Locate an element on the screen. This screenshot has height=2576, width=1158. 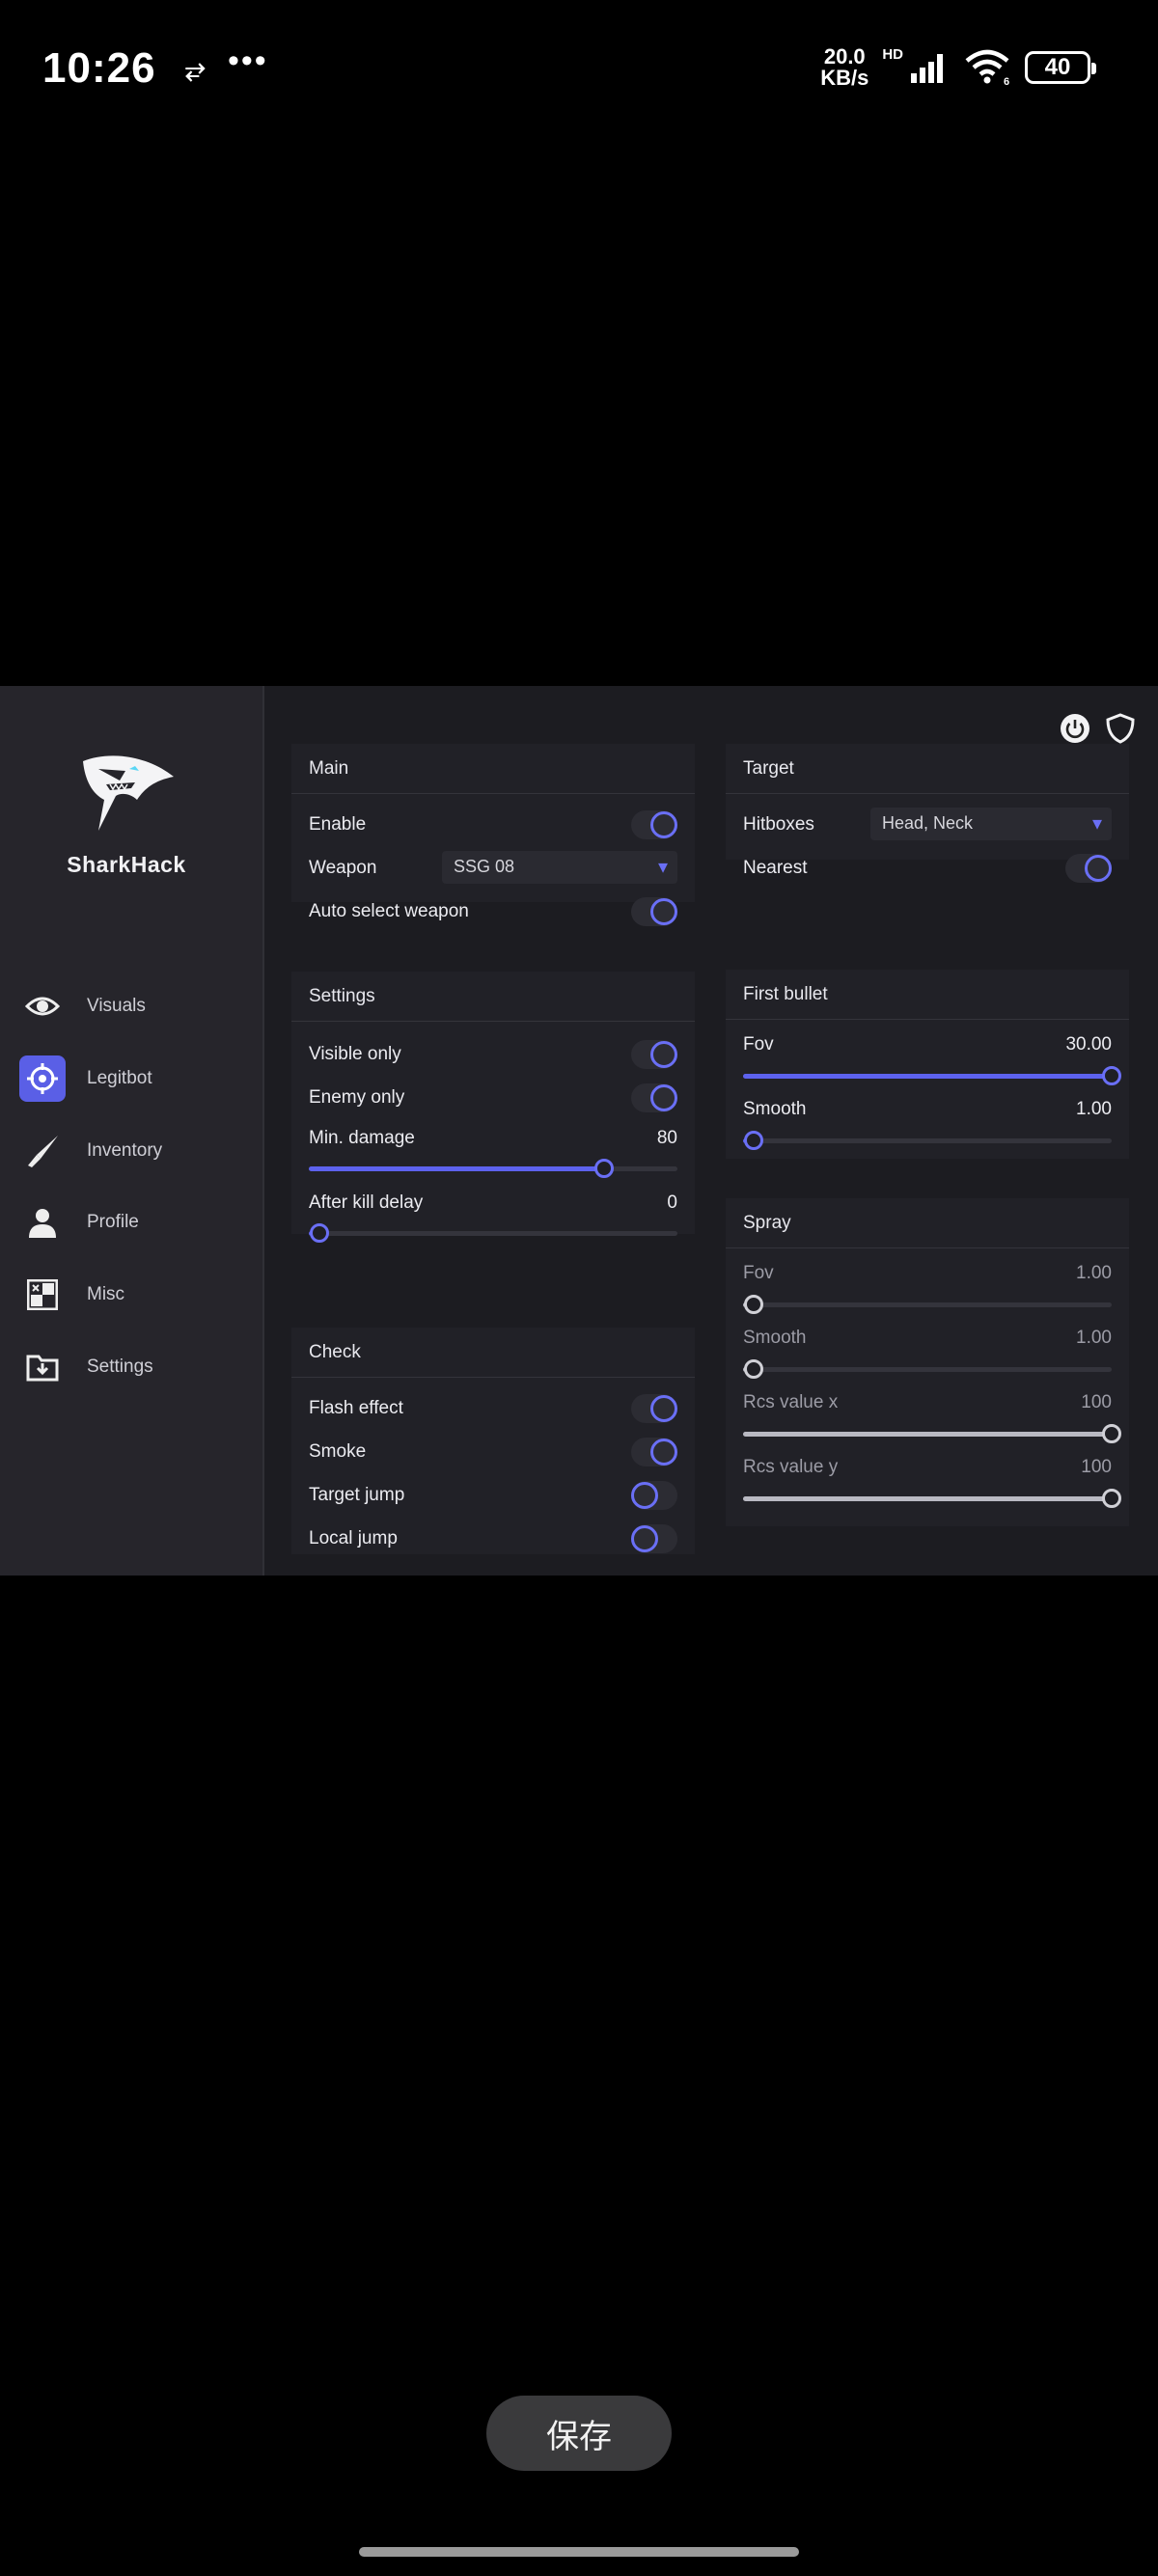
sidebar-item-settings: Settings is located at coordinates (135, 1367).